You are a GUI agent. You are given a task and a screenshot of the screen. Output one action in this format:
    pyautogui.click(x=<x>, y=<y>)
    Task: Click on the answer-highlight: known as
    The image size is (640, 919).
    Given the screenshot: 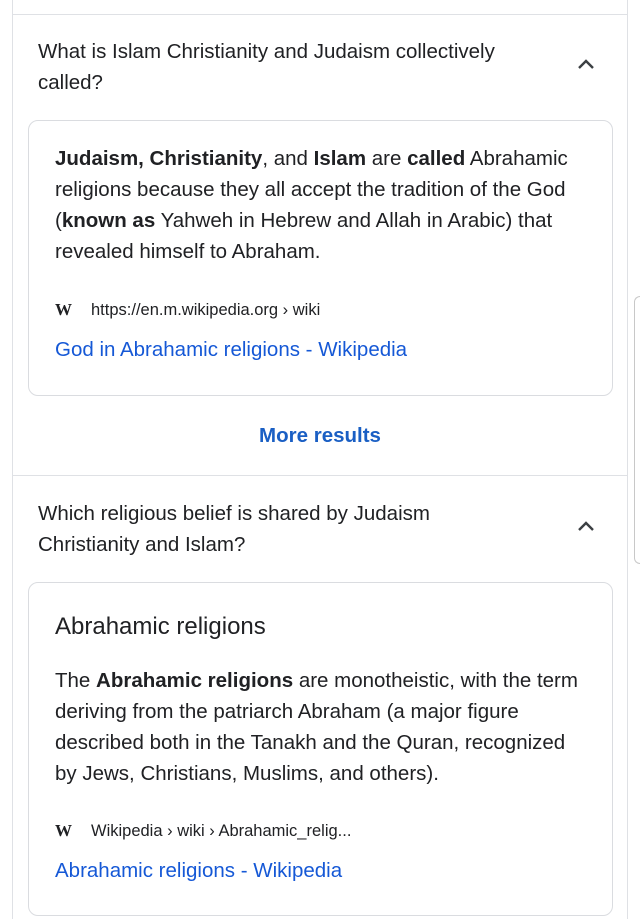 What is the action you would take?
    pyautogui.click(x=108, y=220)
    